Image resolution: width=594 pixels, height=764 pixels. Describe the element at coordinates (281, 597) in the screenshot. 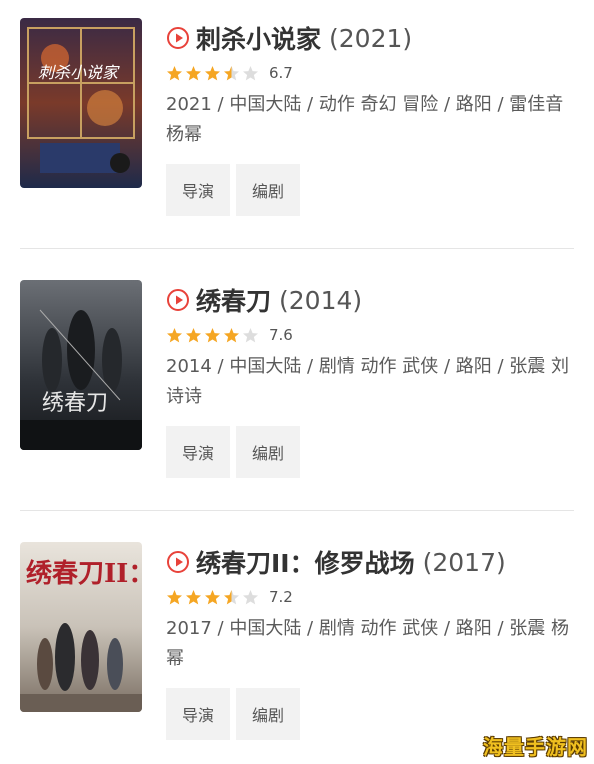

I see `rating-score: 7.2` at that location.